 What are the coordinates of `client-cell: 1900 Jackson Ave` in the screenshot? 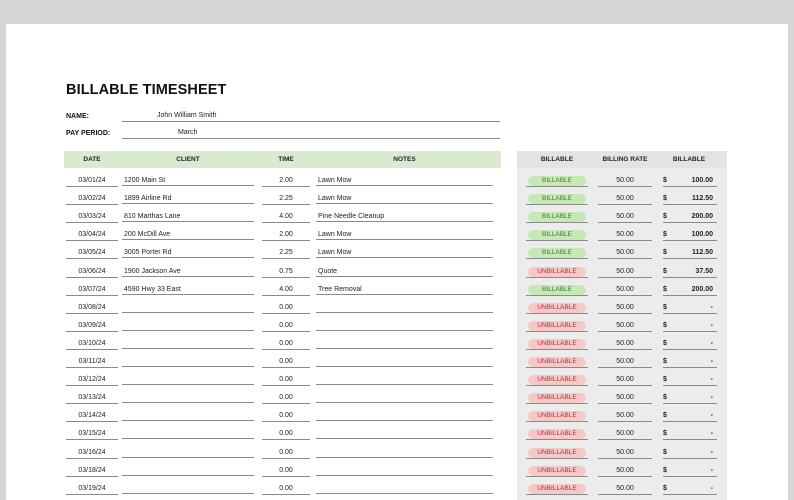 It's located at (188, 272).